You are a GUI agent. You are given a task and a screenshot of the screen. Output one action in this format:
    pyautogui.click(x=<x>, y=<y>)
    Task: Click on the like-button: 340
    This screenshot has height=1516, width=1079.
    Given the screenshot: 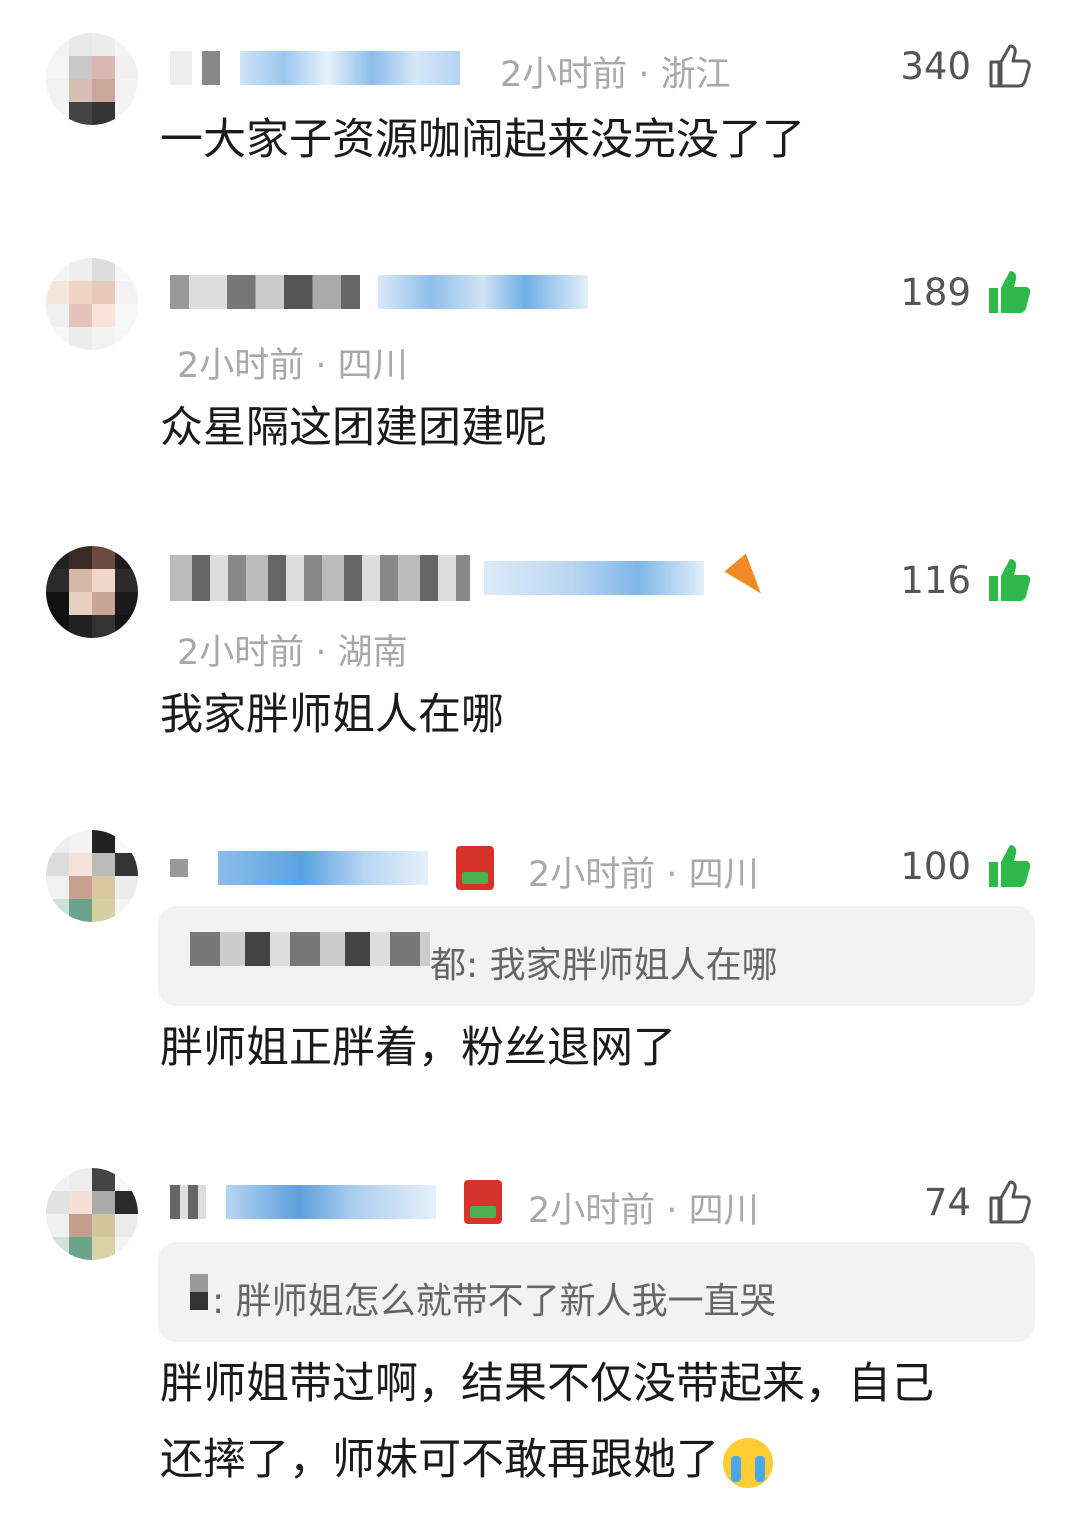 What is the action you would take?
    pyautogui.click(x=966, y=66)
    